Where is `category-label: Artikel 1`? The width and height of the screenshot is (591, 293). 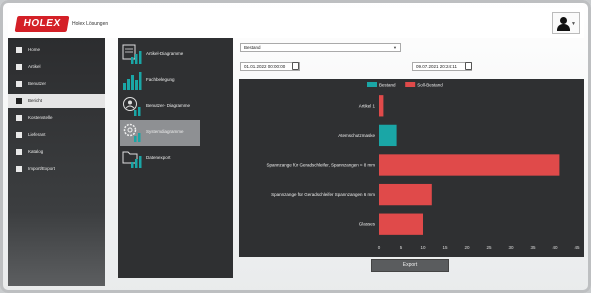 category-label: Artikel 1 is located at coordinates (367, 105).